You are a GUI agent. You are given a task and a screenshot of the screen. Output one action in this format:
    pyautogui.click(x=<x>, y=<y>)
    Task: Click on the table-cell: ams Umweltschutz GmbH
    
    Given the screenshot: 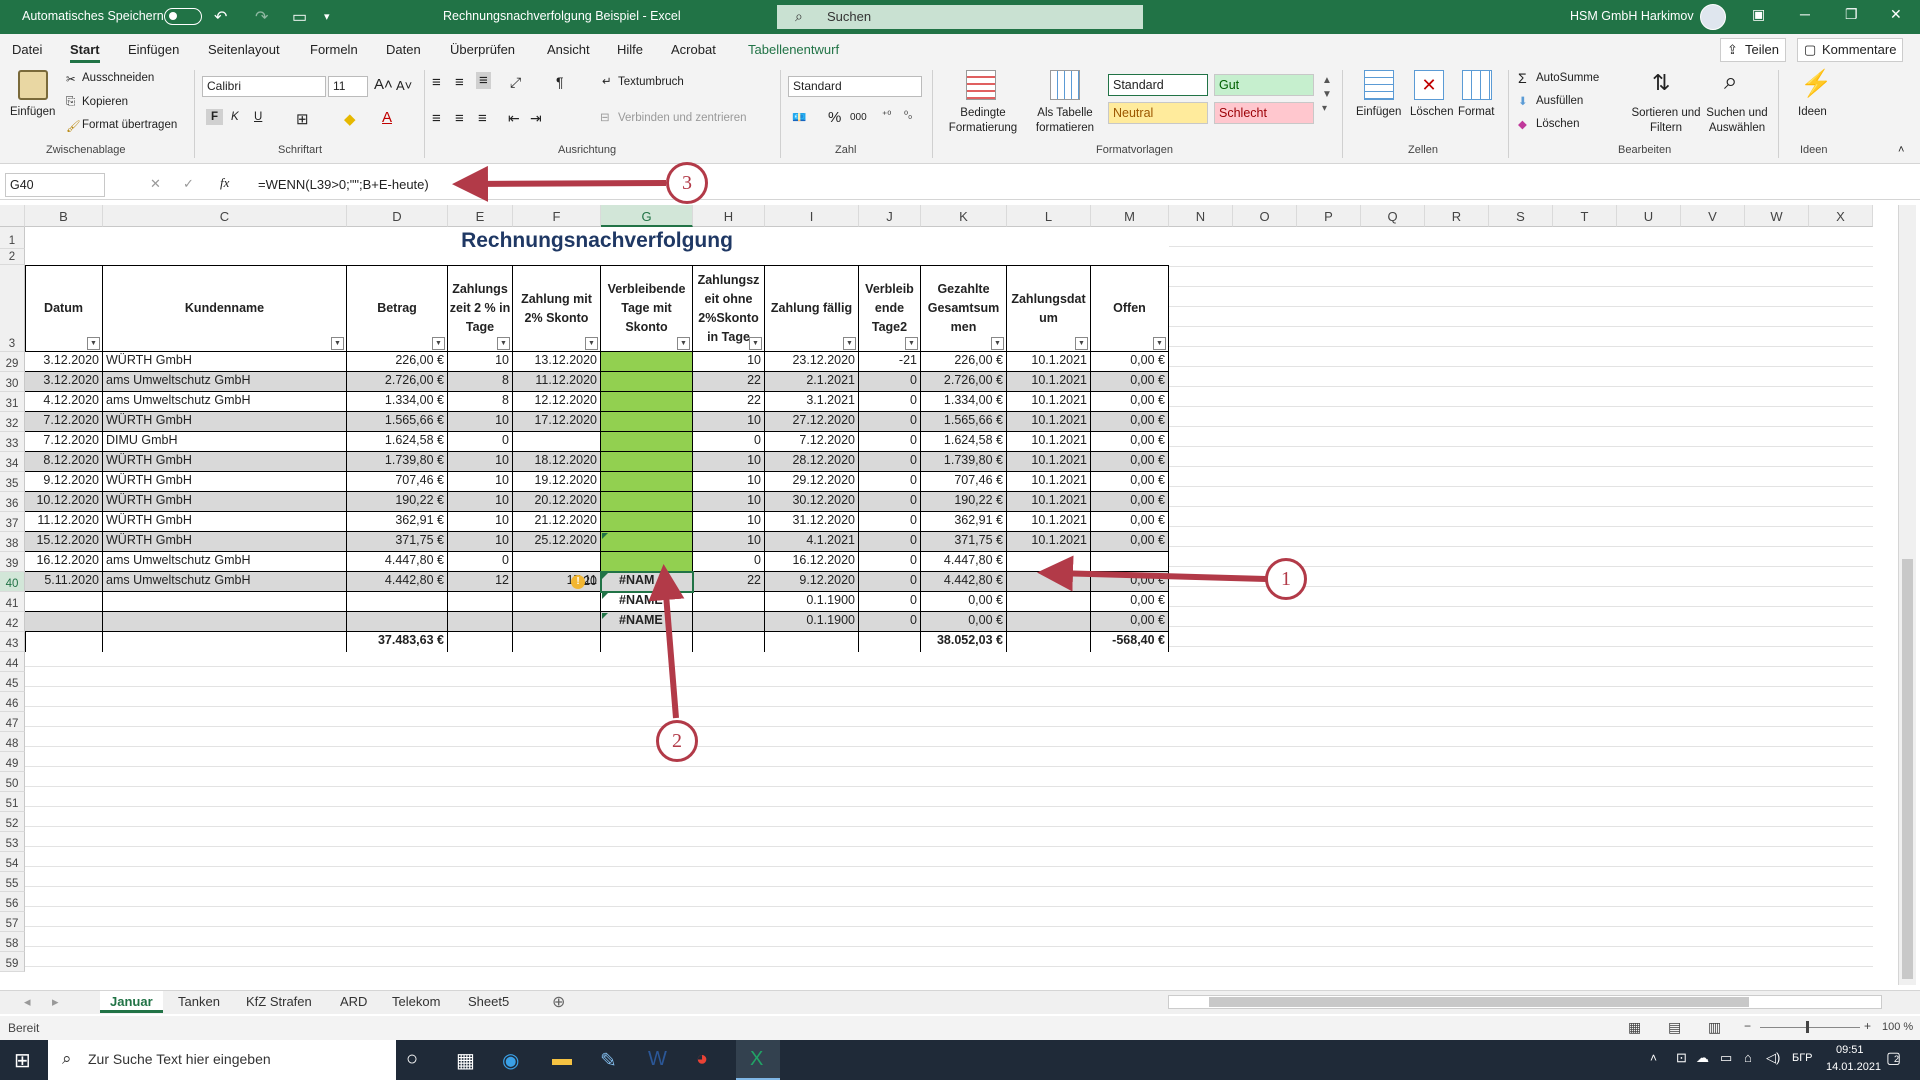 What is the action you would take?
    pyautogui.click(x=225, y=402)
    